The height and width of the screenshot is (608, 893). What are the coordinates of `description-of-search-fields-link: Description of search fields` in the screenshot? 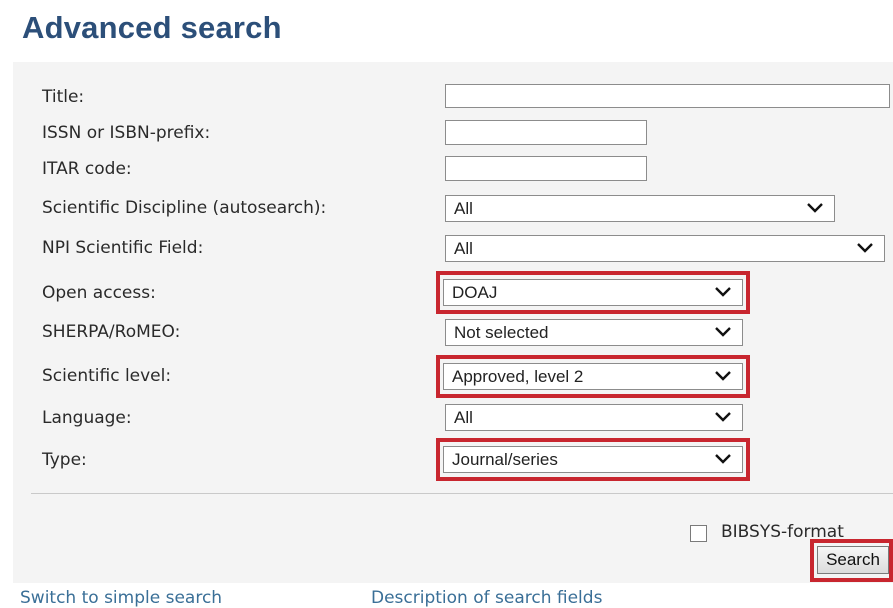 It's located at (486, 598).